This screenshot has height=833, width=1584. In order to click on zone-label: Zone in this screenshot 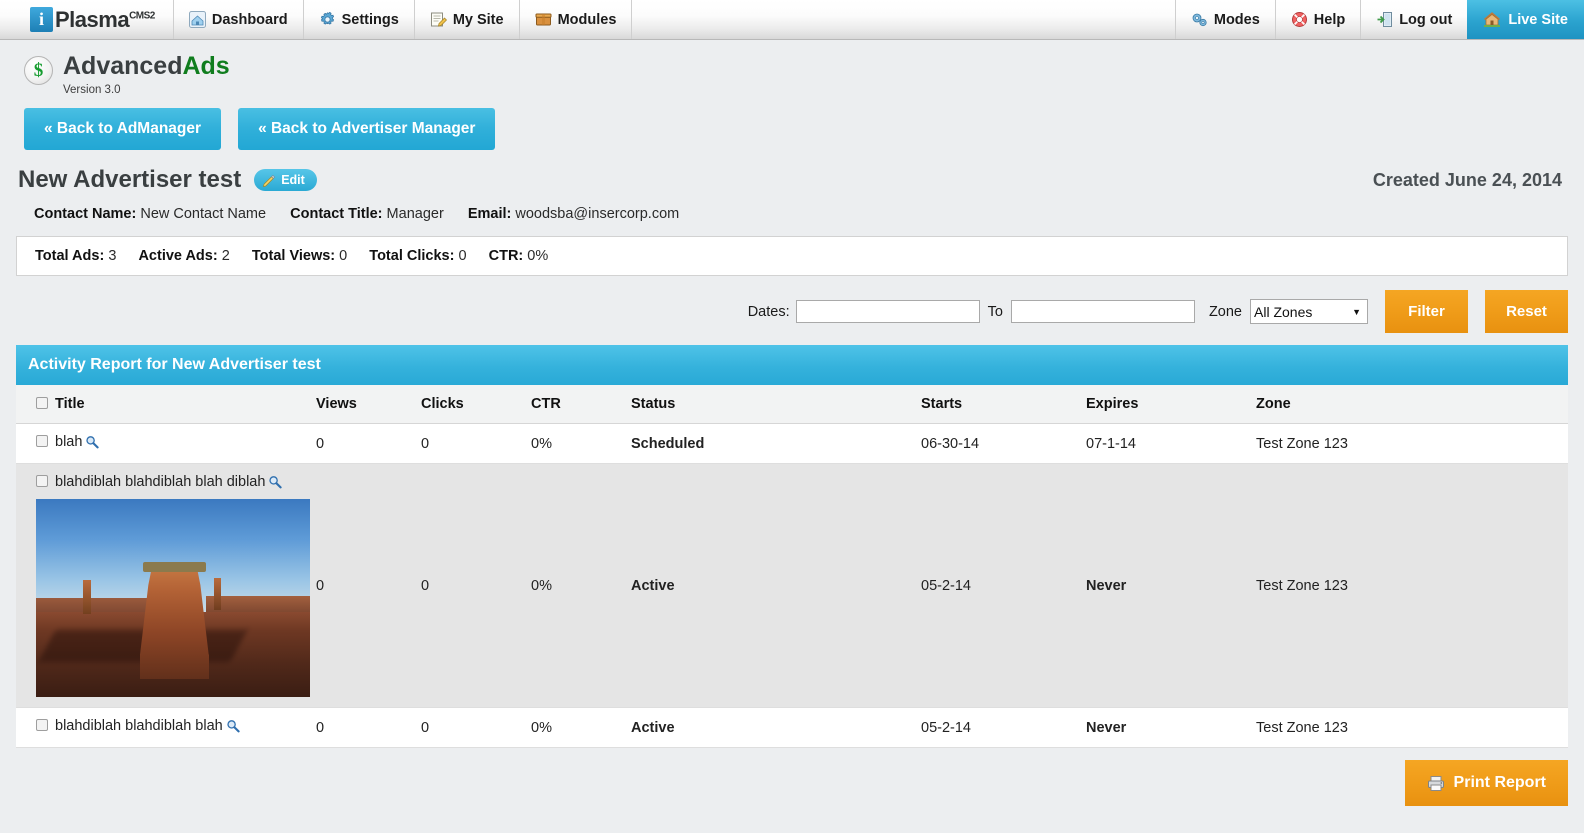, I will do `click(1225, 311)`.